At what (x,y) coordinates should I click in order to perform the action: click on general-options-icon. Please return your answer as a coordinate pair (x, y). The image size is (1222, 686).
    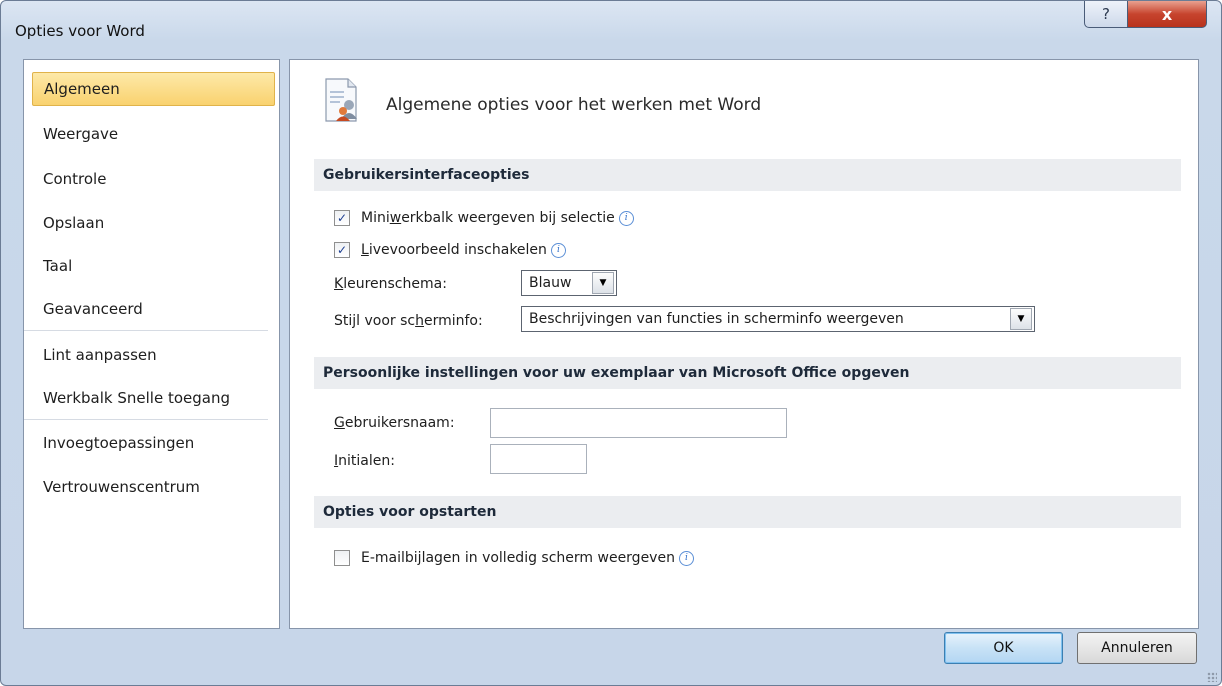
    Looking at the image, I should click on (341, 100).